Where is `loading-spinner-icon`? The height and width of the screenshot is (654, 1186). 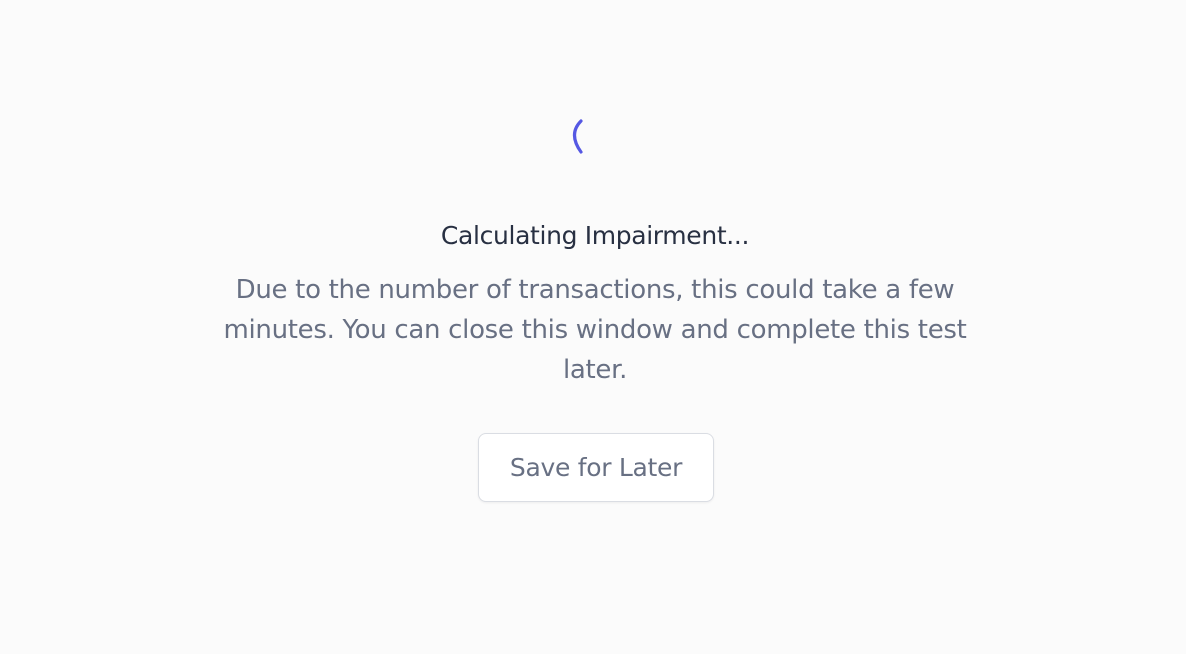
loading-spinner-icon is located at coordinates (586, 136).